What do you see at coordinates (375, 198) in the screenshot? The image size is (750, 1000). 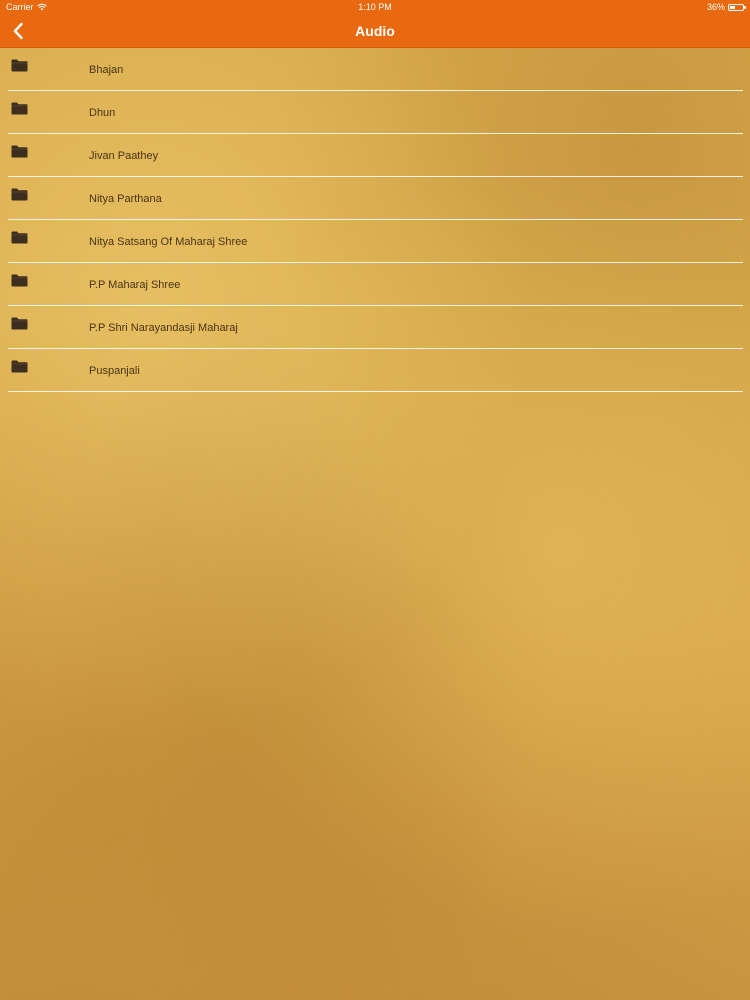 I see `list-item: Nitya Parthana` at bounding box center [375, 198].